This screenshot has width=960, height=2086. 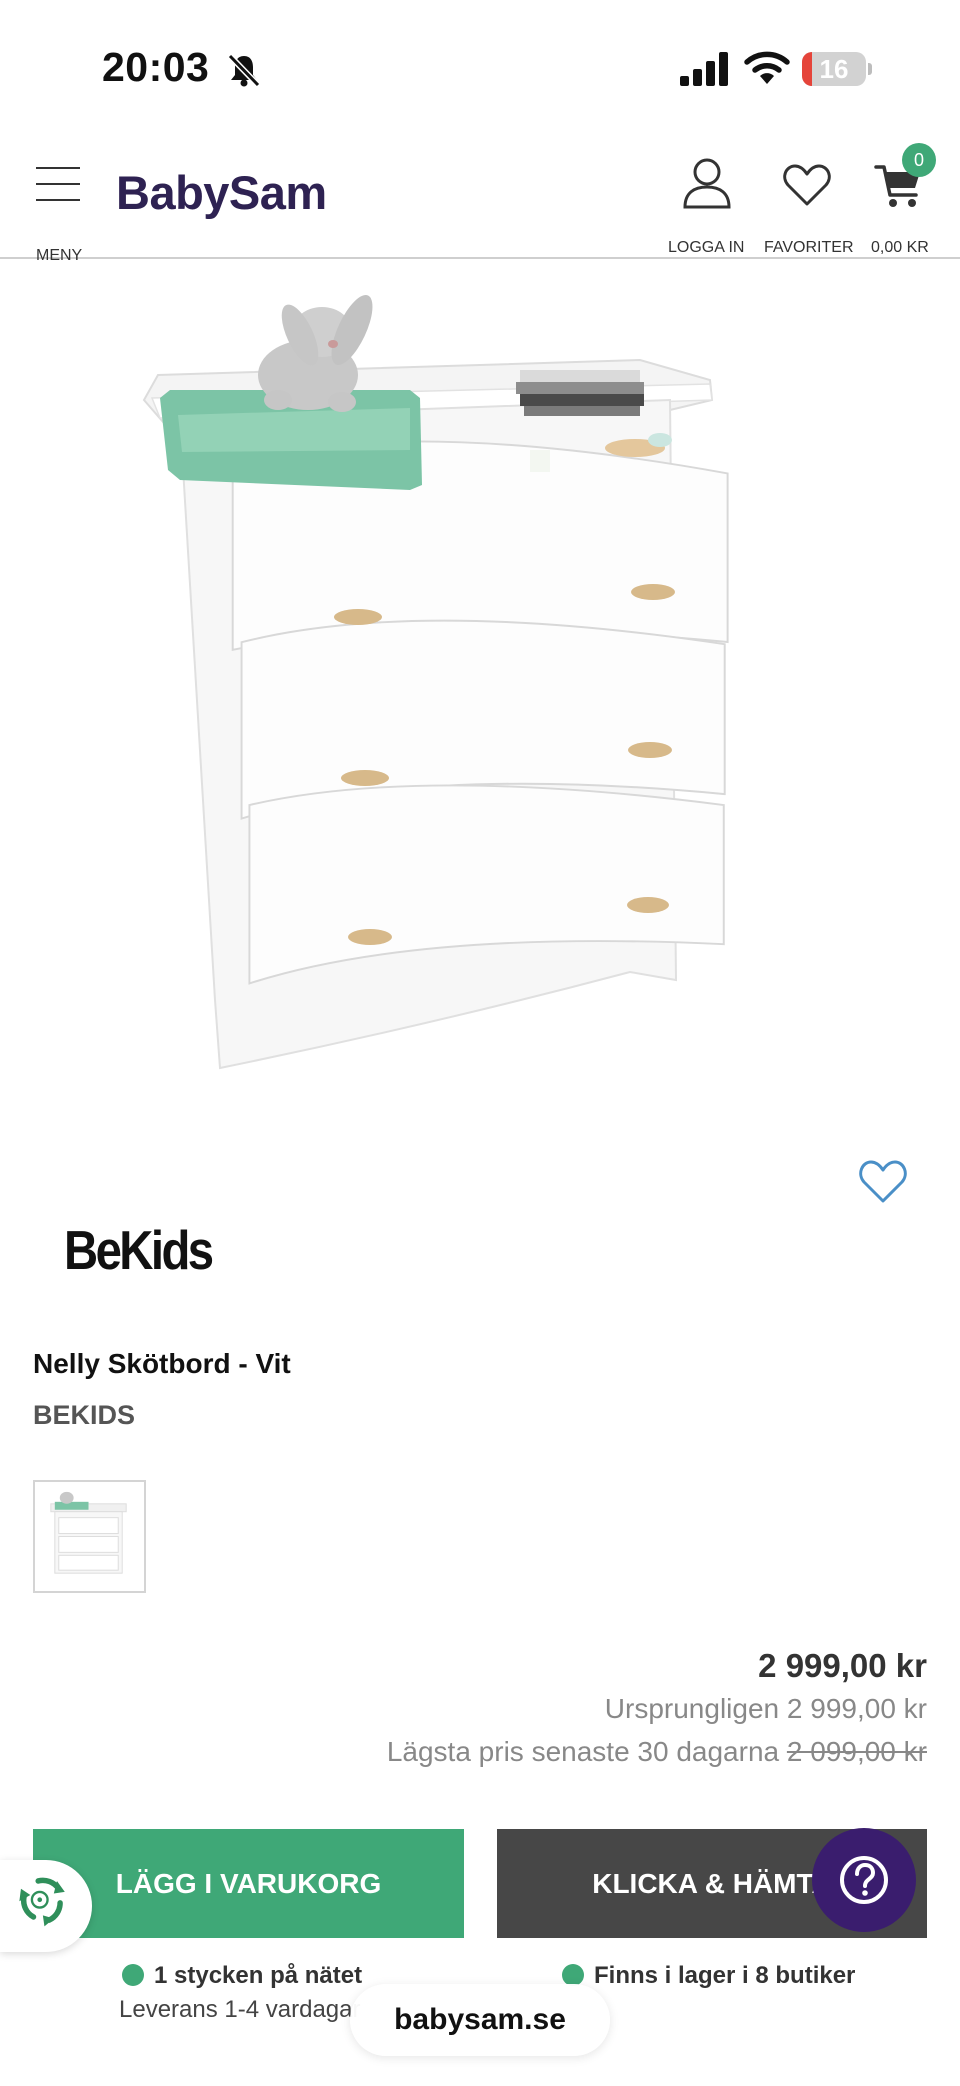 What do you see at coordinates (42, 1902) in the screenshot?
I see `recycle-icon` at bounding box center [42, 1902].